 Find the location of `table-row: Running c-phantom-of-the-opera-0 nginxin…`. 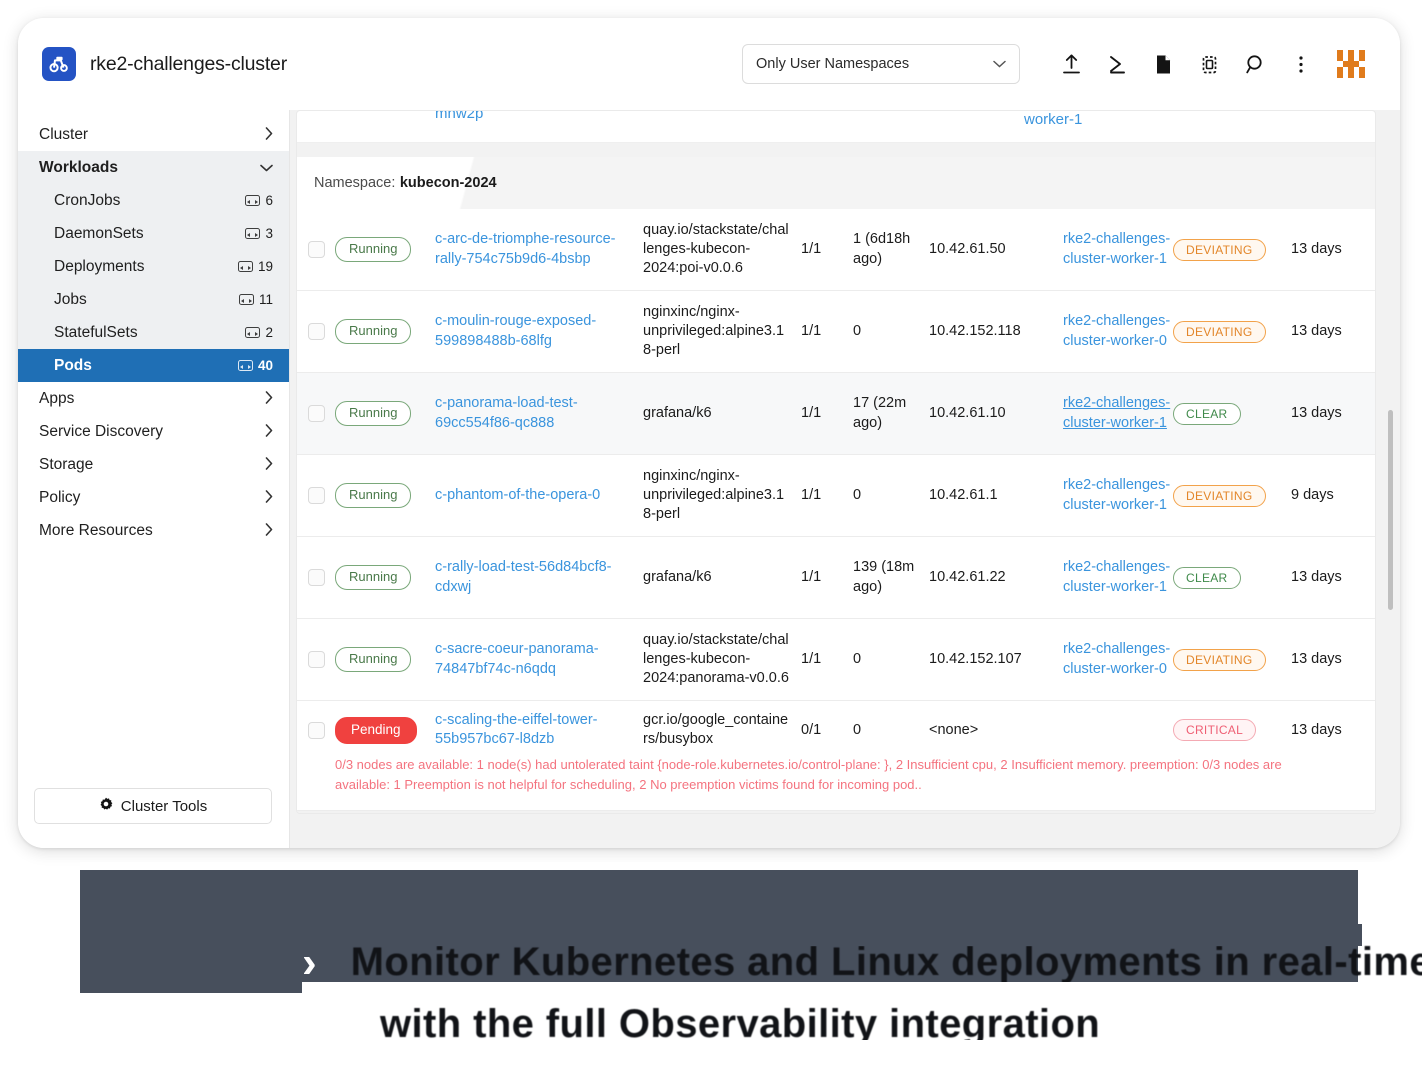

table-row: Running c-phantom-of-the-opera-0 nginxin… is located at coordinates (836, 496).